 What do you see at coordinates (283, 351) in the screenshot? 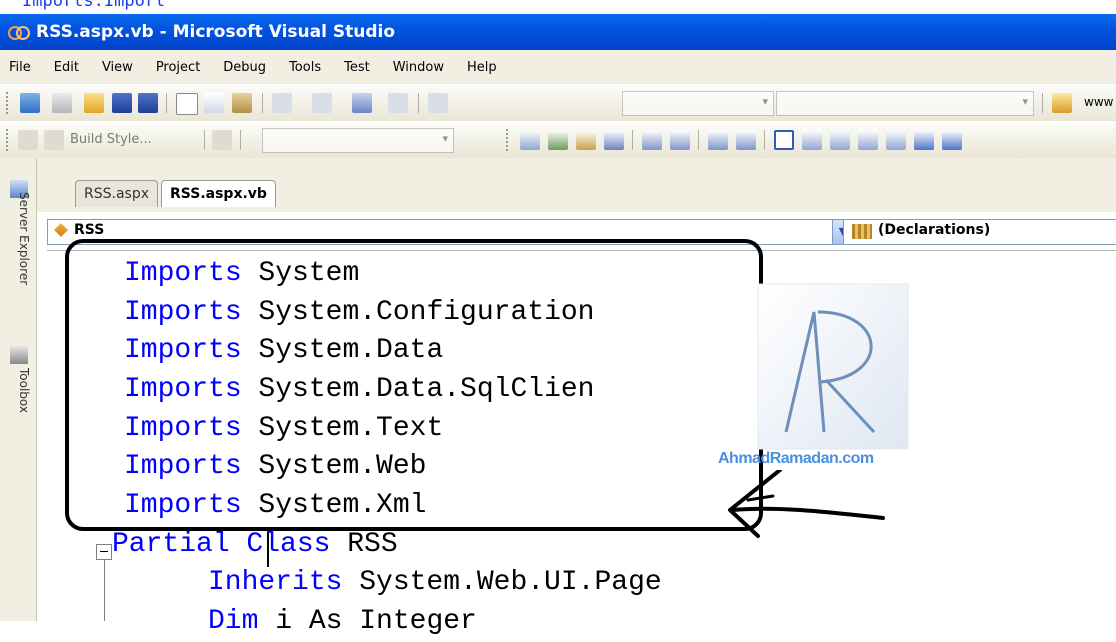
I see `code-line: Imports System.Data` at bounding box center [283, 351].